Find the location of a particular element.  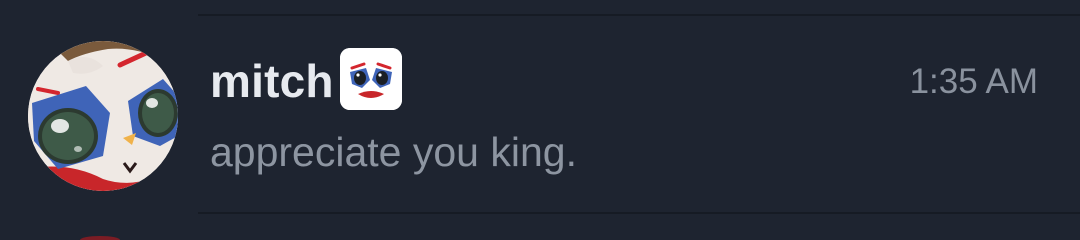

bottom-divider is located at coordinates (639, 213).